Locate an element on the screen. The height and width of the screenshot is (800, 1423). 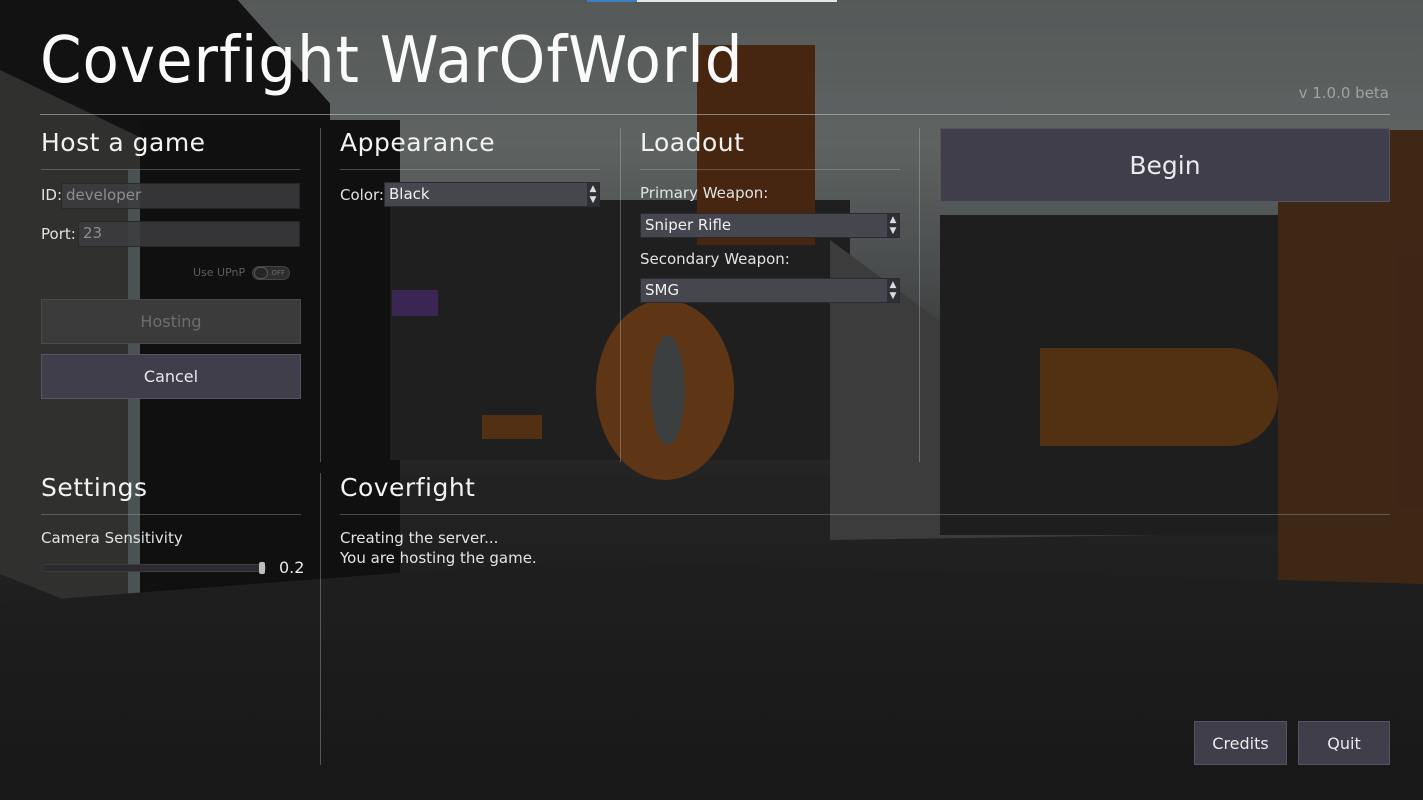
status-line: You are hosting the game. is located at coordinates (438, 558).